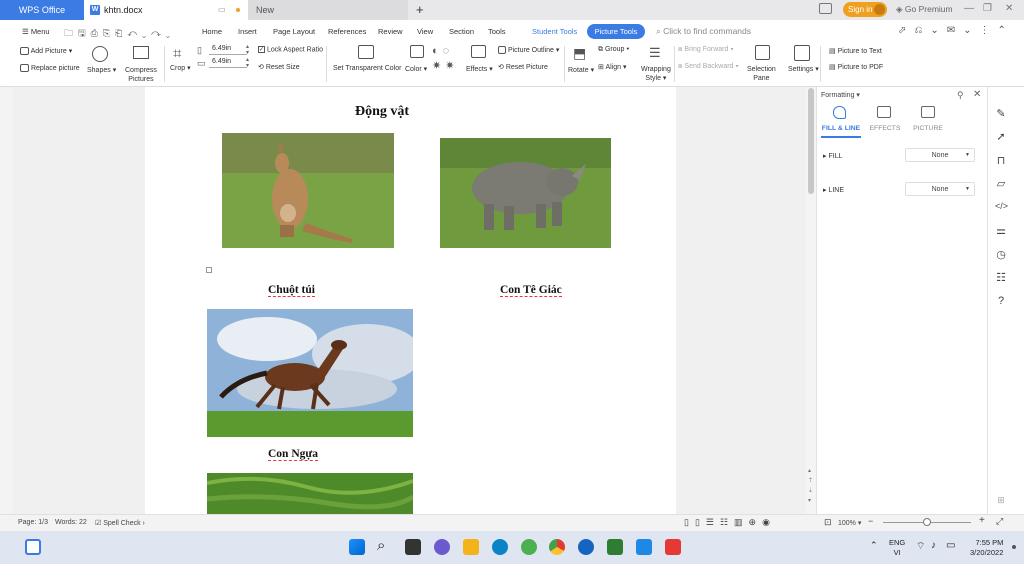 The image size is (1024, 564). I want to click on close-window-icon: ✕, so click(1009, 8).